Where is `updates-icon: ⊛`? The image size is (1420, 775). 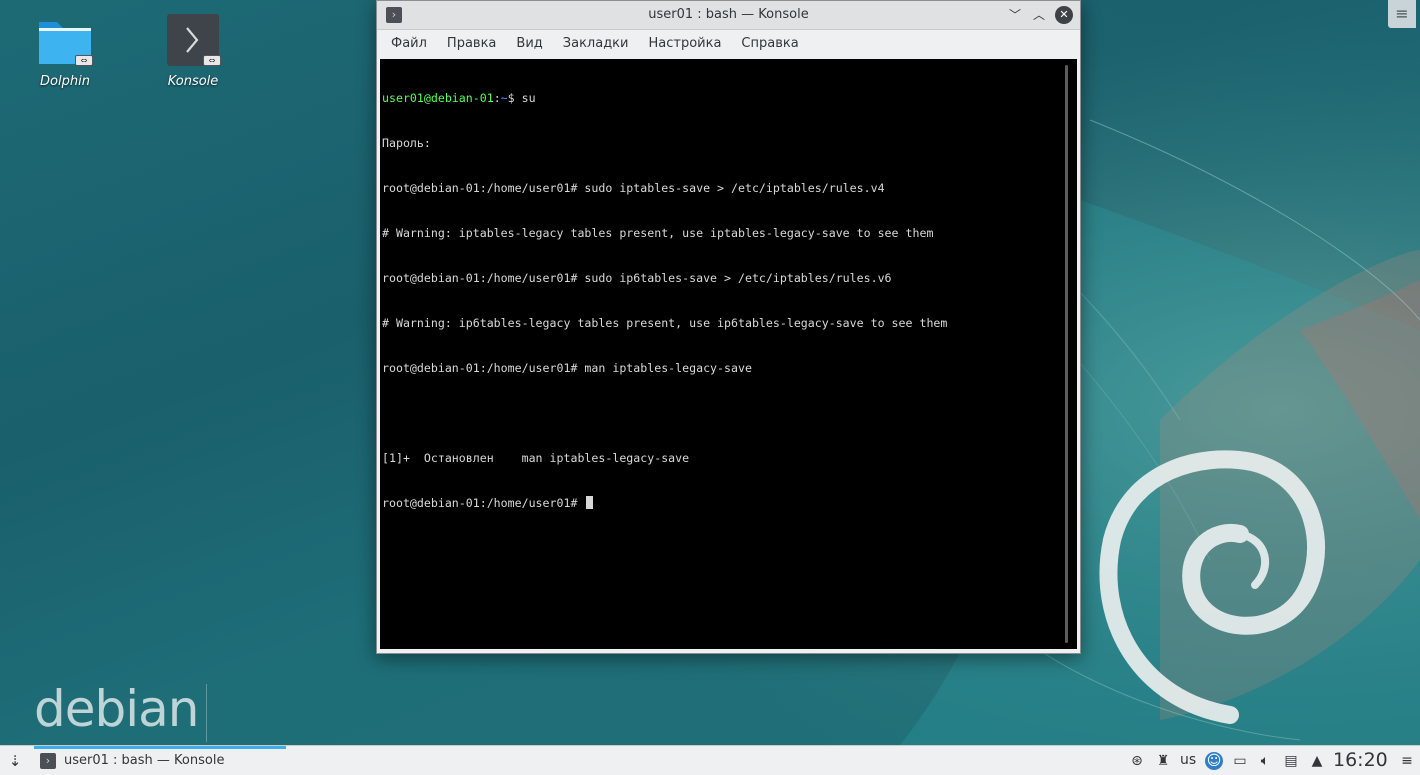 updates-icon: ⊛ is located at coordinates (1137, 761).